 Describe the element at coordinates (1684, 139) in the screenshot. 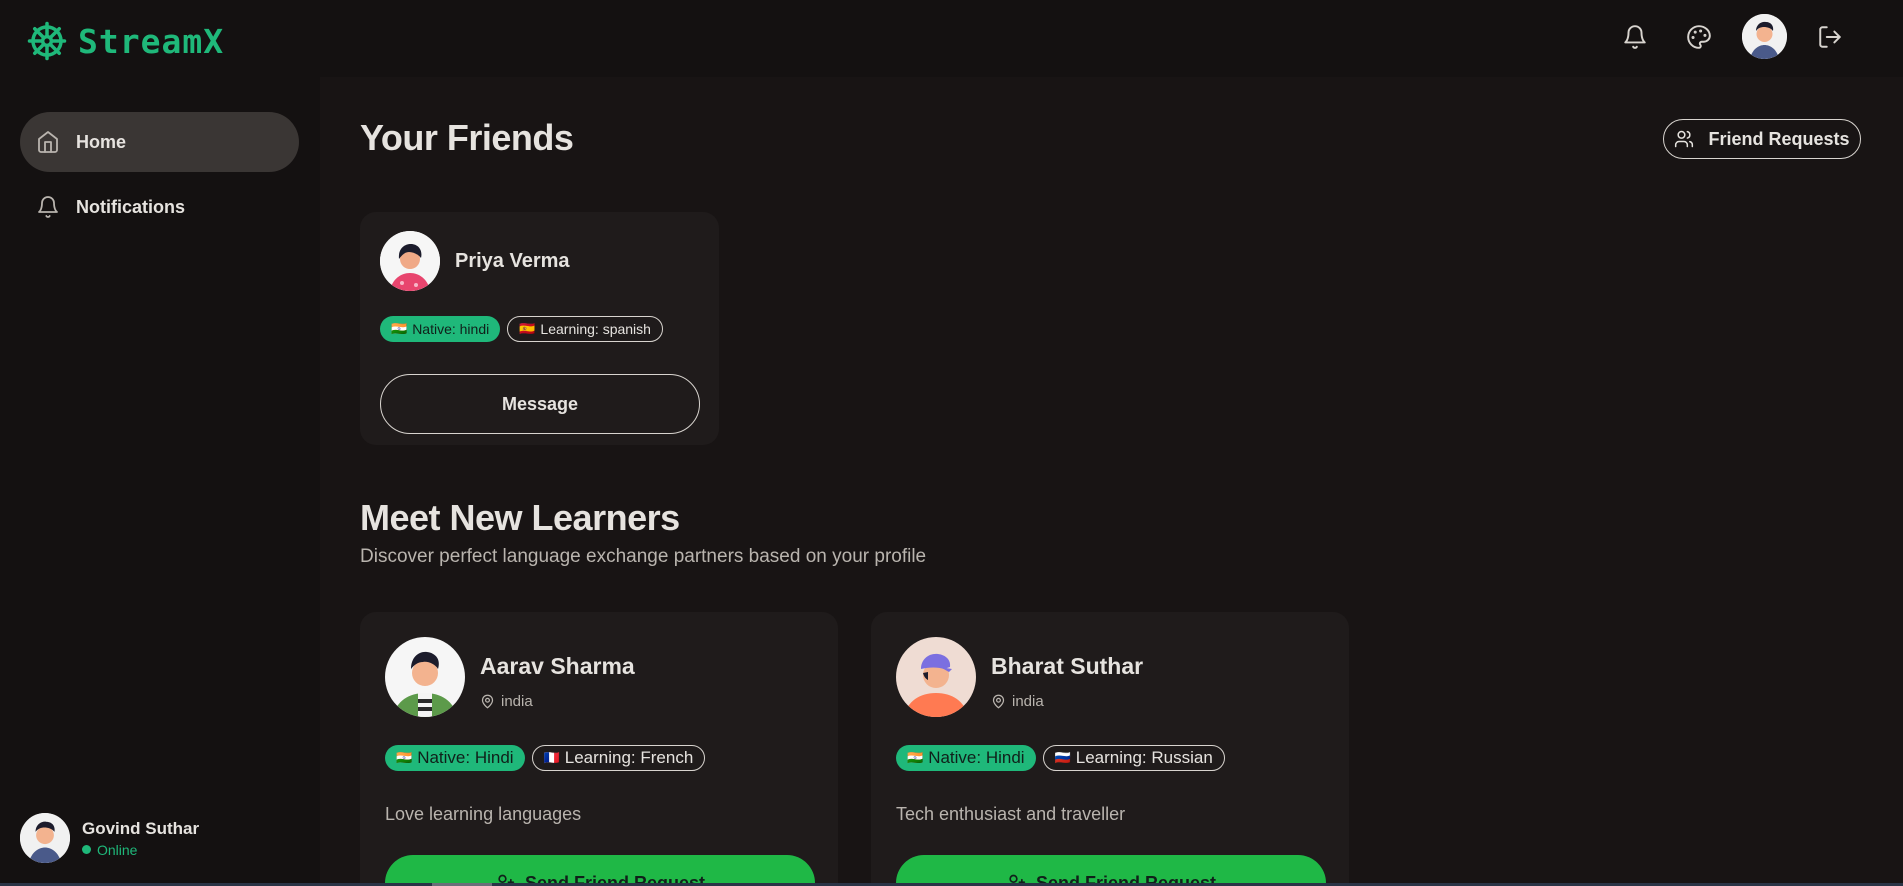

I see `users-icon` at that location.